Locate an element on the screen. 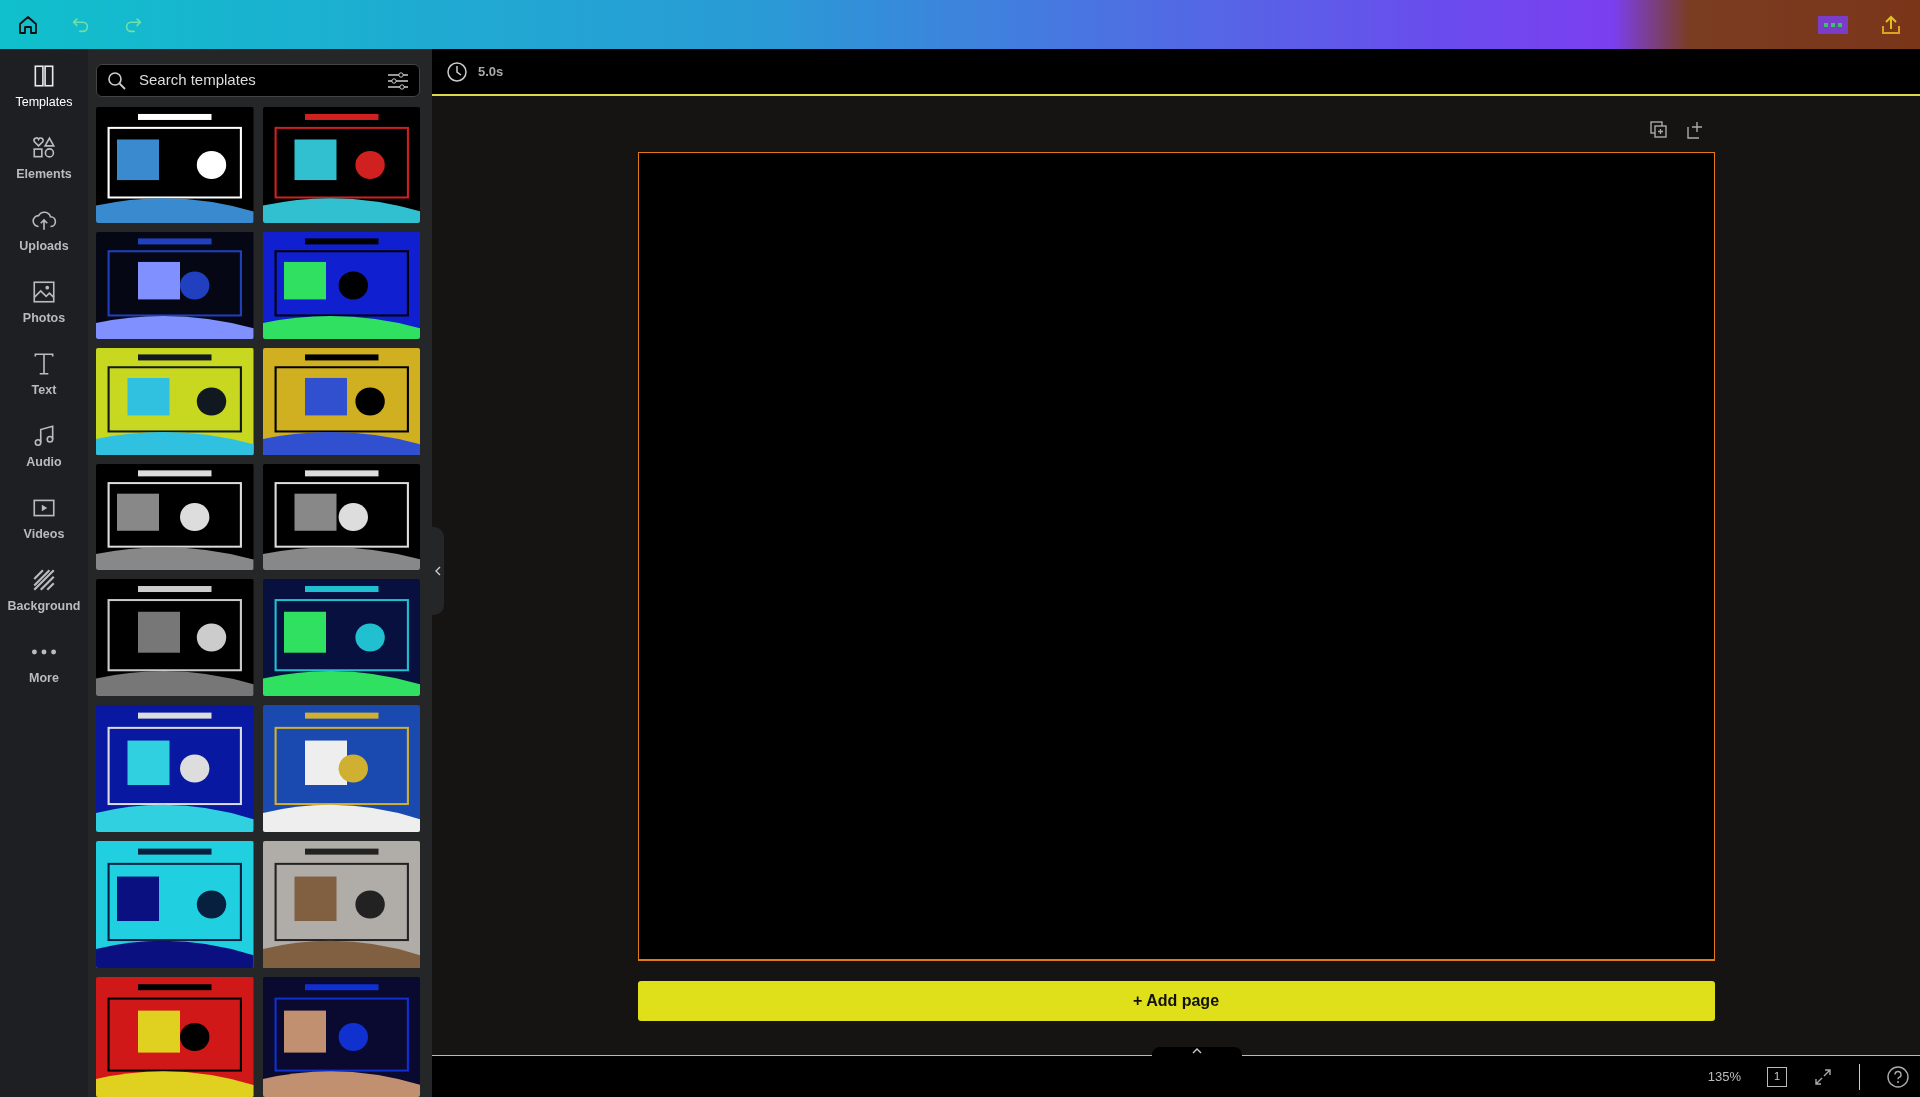 This screenshot has width=1920, height=1097. sidebar-item: Templates is located at coordinates (44, 93).